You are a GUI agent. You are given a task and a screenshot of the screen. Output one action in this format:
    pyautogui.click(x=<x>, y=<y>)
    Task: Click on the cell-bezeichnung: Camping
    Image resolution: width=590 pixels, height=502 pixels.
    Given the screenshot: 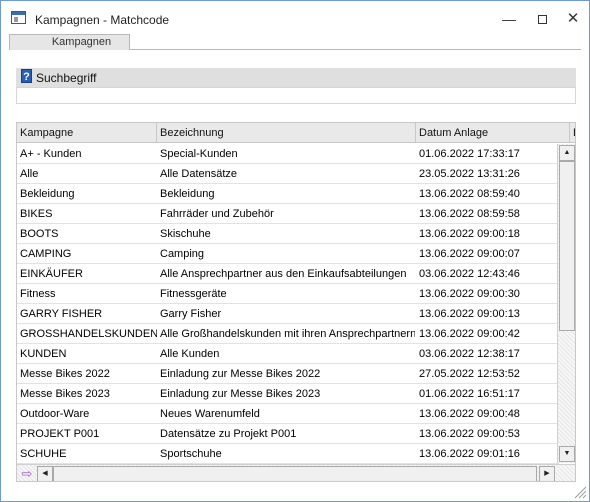 What is the action you would take?
    pyautogui.click(x=182, y=254)
    